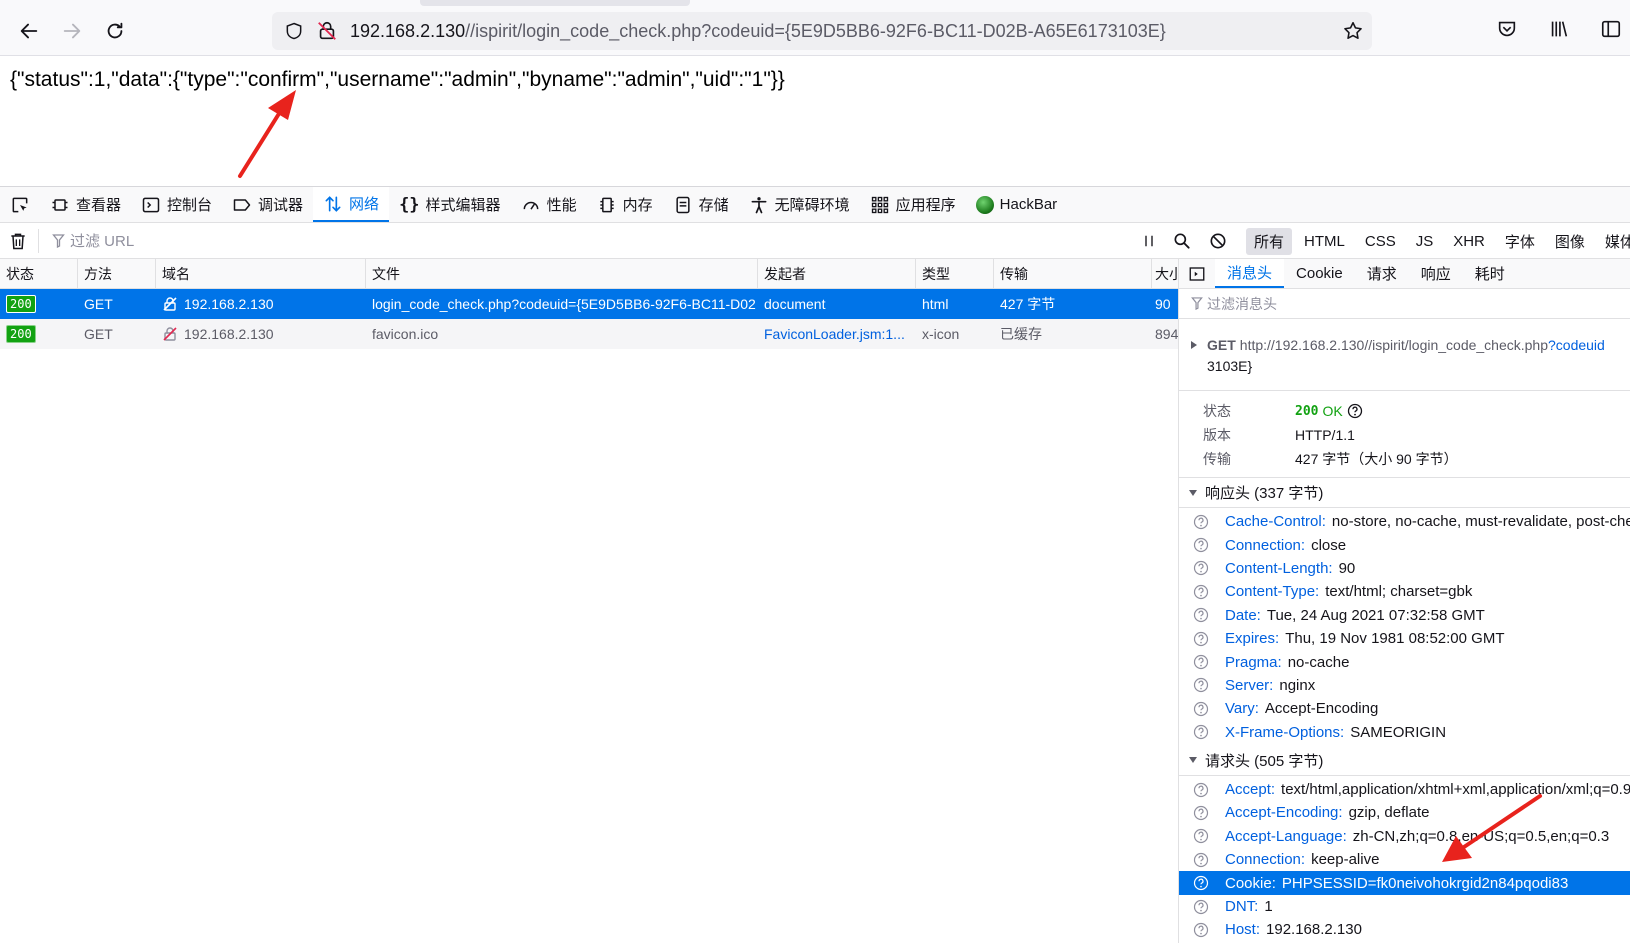 The height and width of the screenshot is (943, 1630). What do you see at coordinates (1404, 493) in the screenshot?
I see `response-headers-section: 响应头 (337 字节)` at bounding box center [1404, 493].